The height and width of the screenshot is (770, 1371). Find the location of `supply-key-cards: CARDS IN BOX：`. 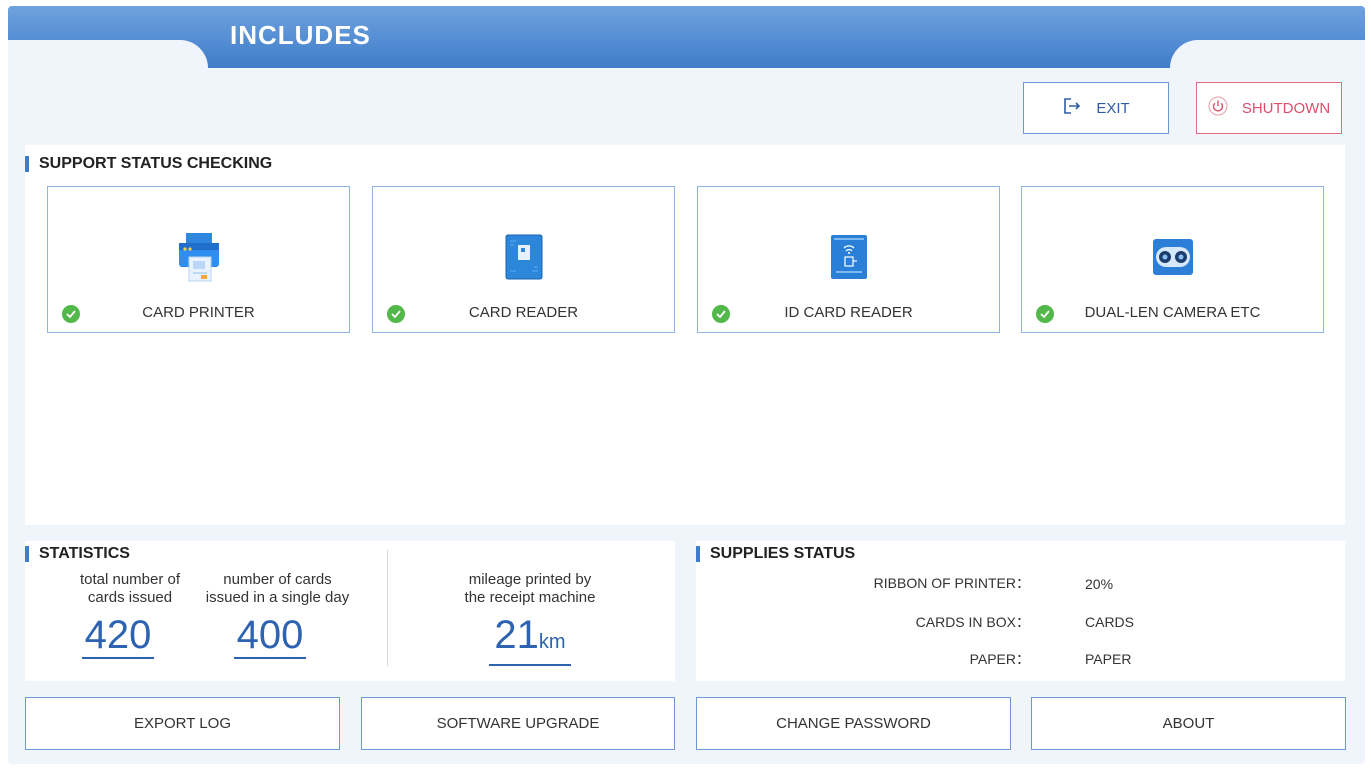

supply-key-cards: CARDS IN BOX： is located at coordinates (972, 622).